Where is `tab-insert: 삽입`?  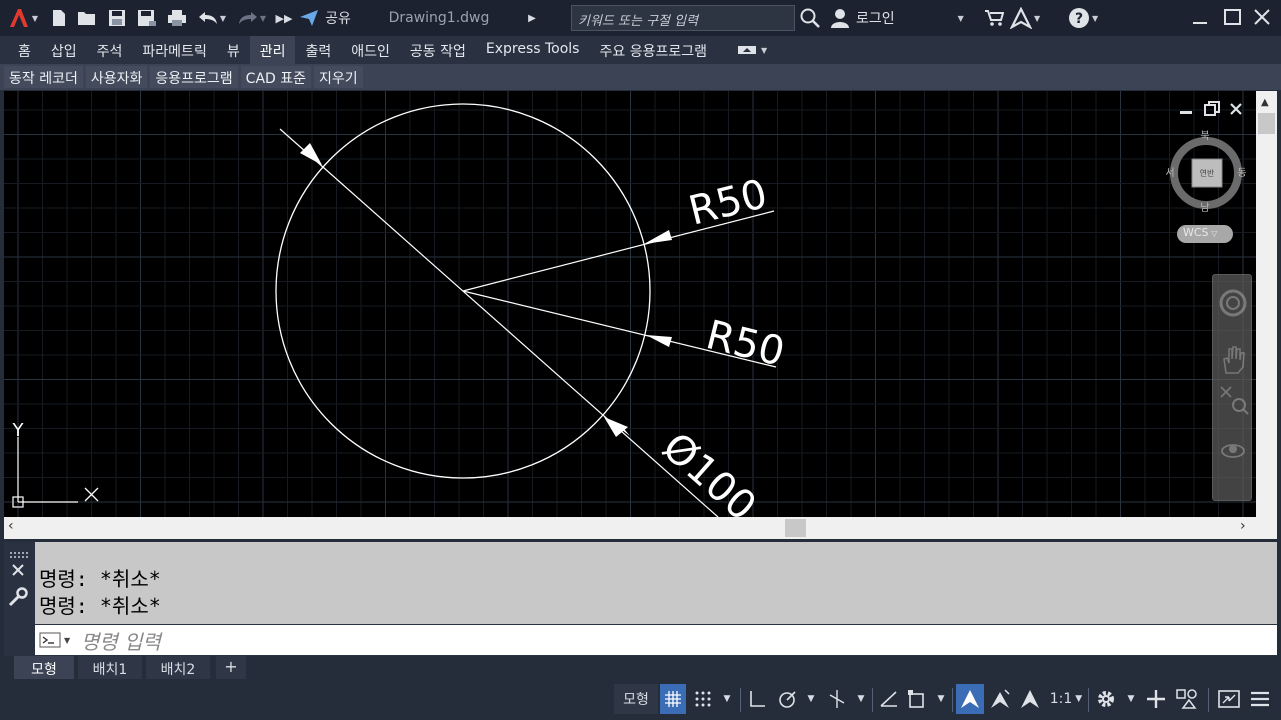 tab-insert: 삽입 is located at coordinates (64, 50).